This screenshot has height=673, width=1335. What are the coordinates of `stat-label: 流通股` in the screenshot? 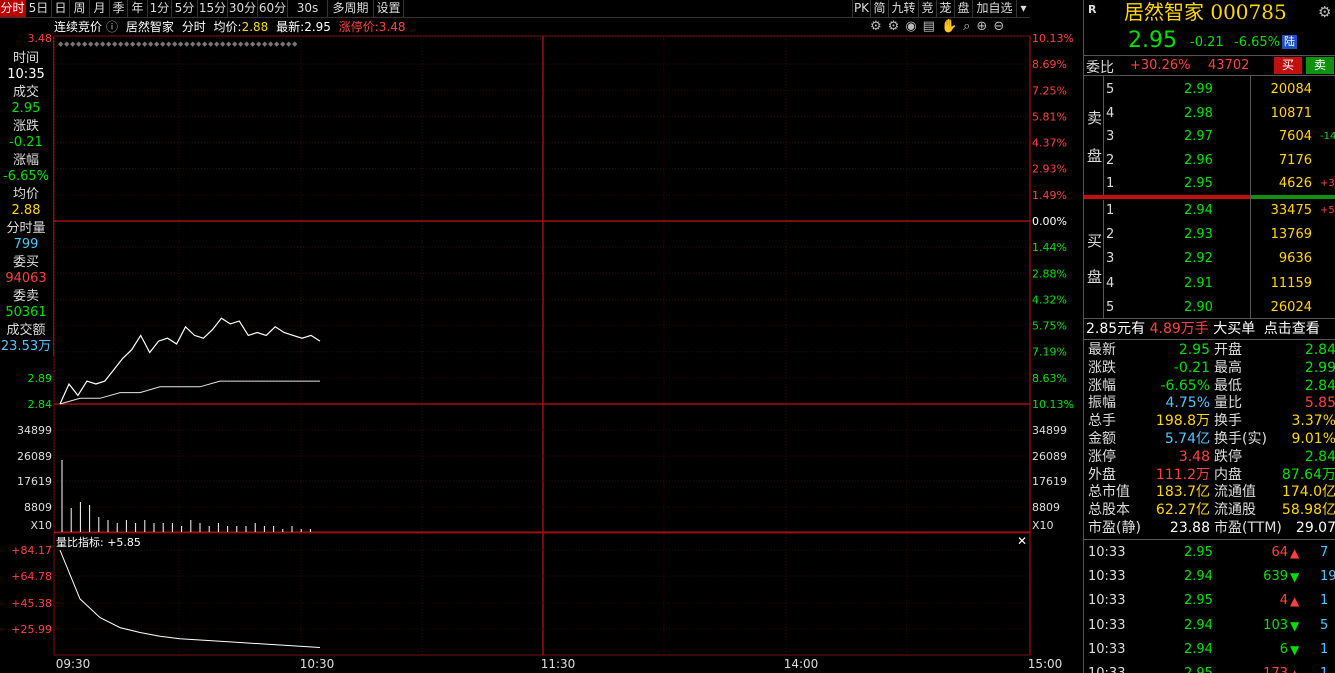 It's located at (1235, 510).